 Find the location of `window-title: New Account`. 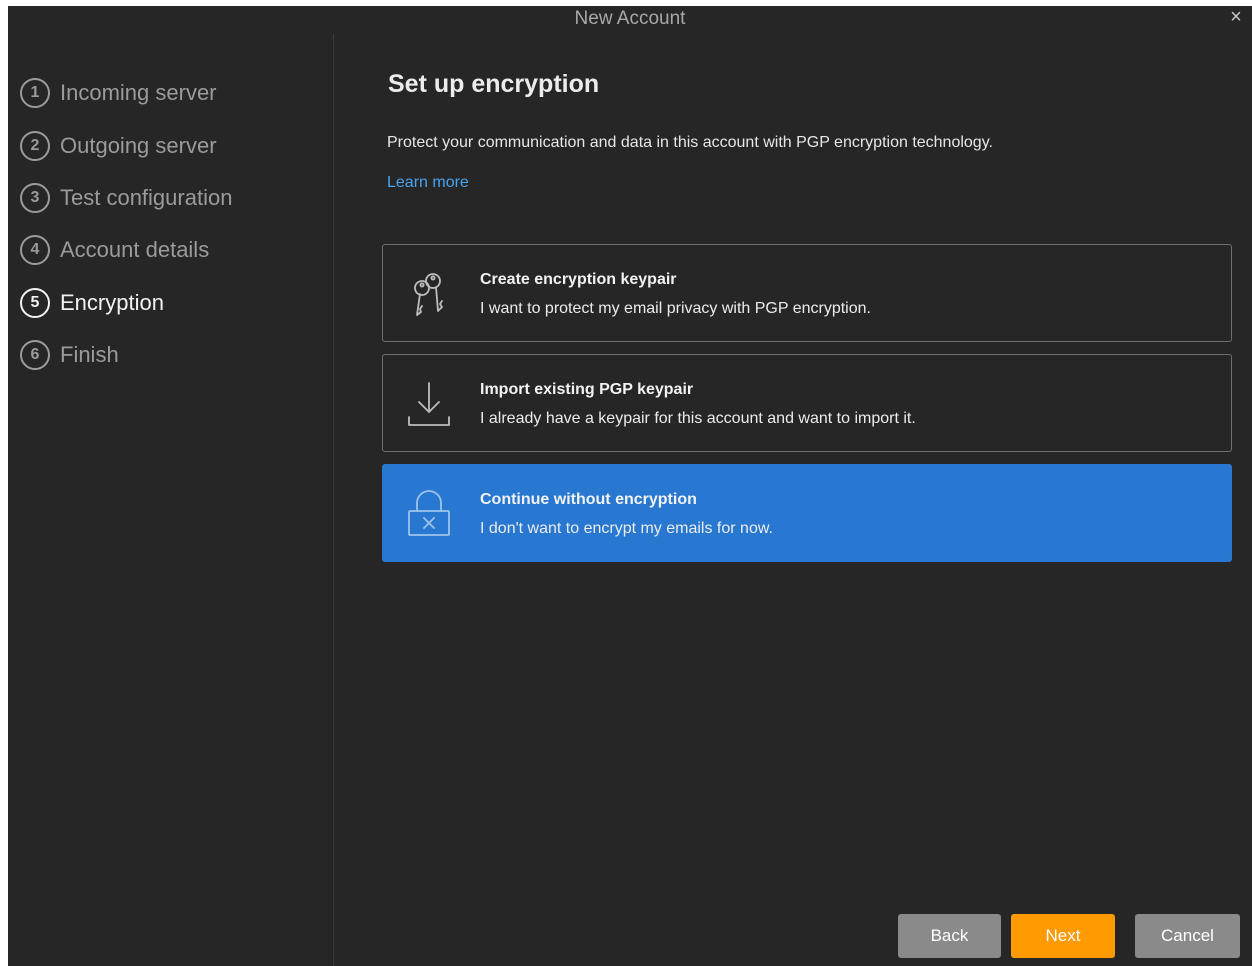

window-title: New Account is located at coordinates (630, 18).